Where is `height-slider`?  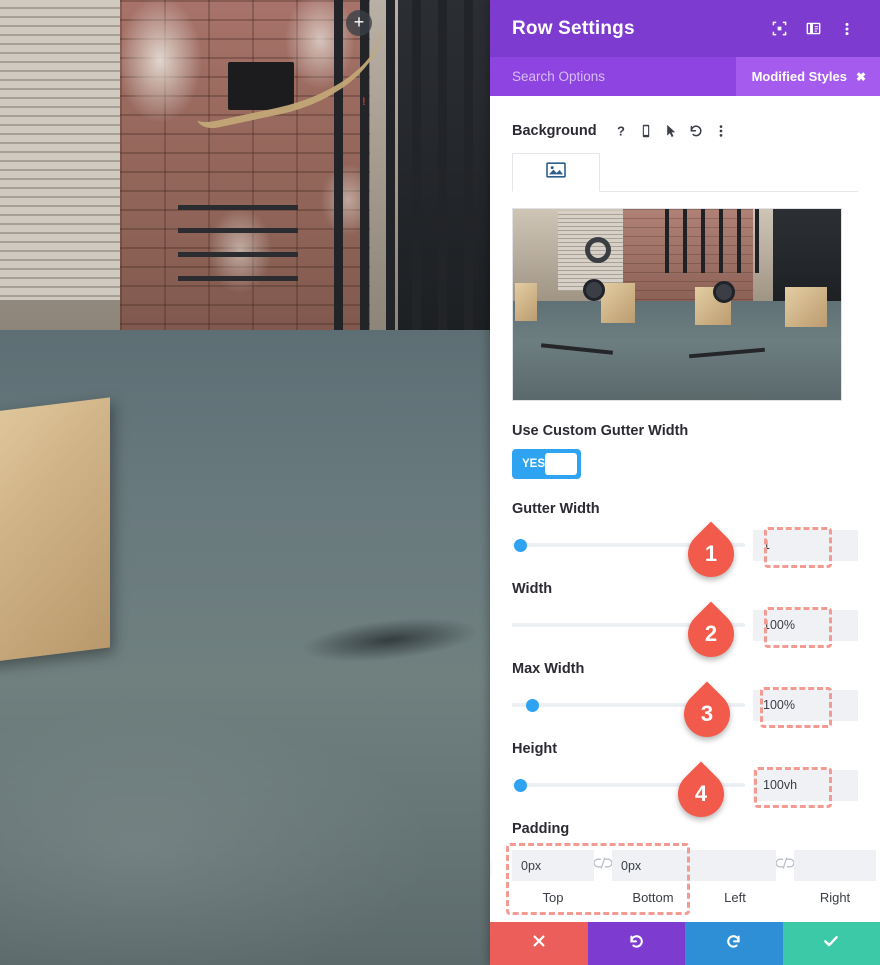 height-slider is located at coordinates (628, 785).